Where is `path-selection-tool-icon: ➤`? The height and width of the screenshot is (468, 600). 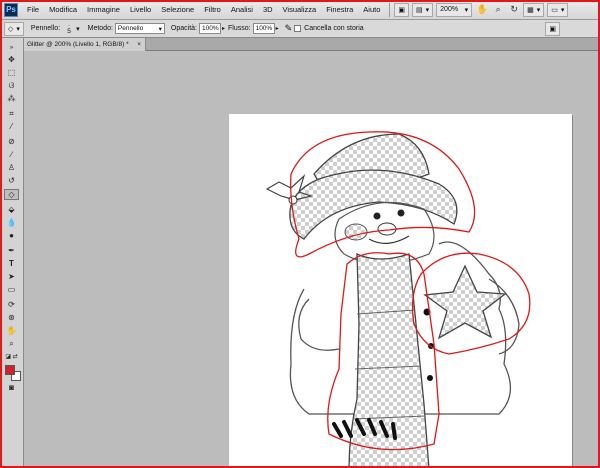
path-selection-tool-icon: ➤ is located at coordinates (11, 276).